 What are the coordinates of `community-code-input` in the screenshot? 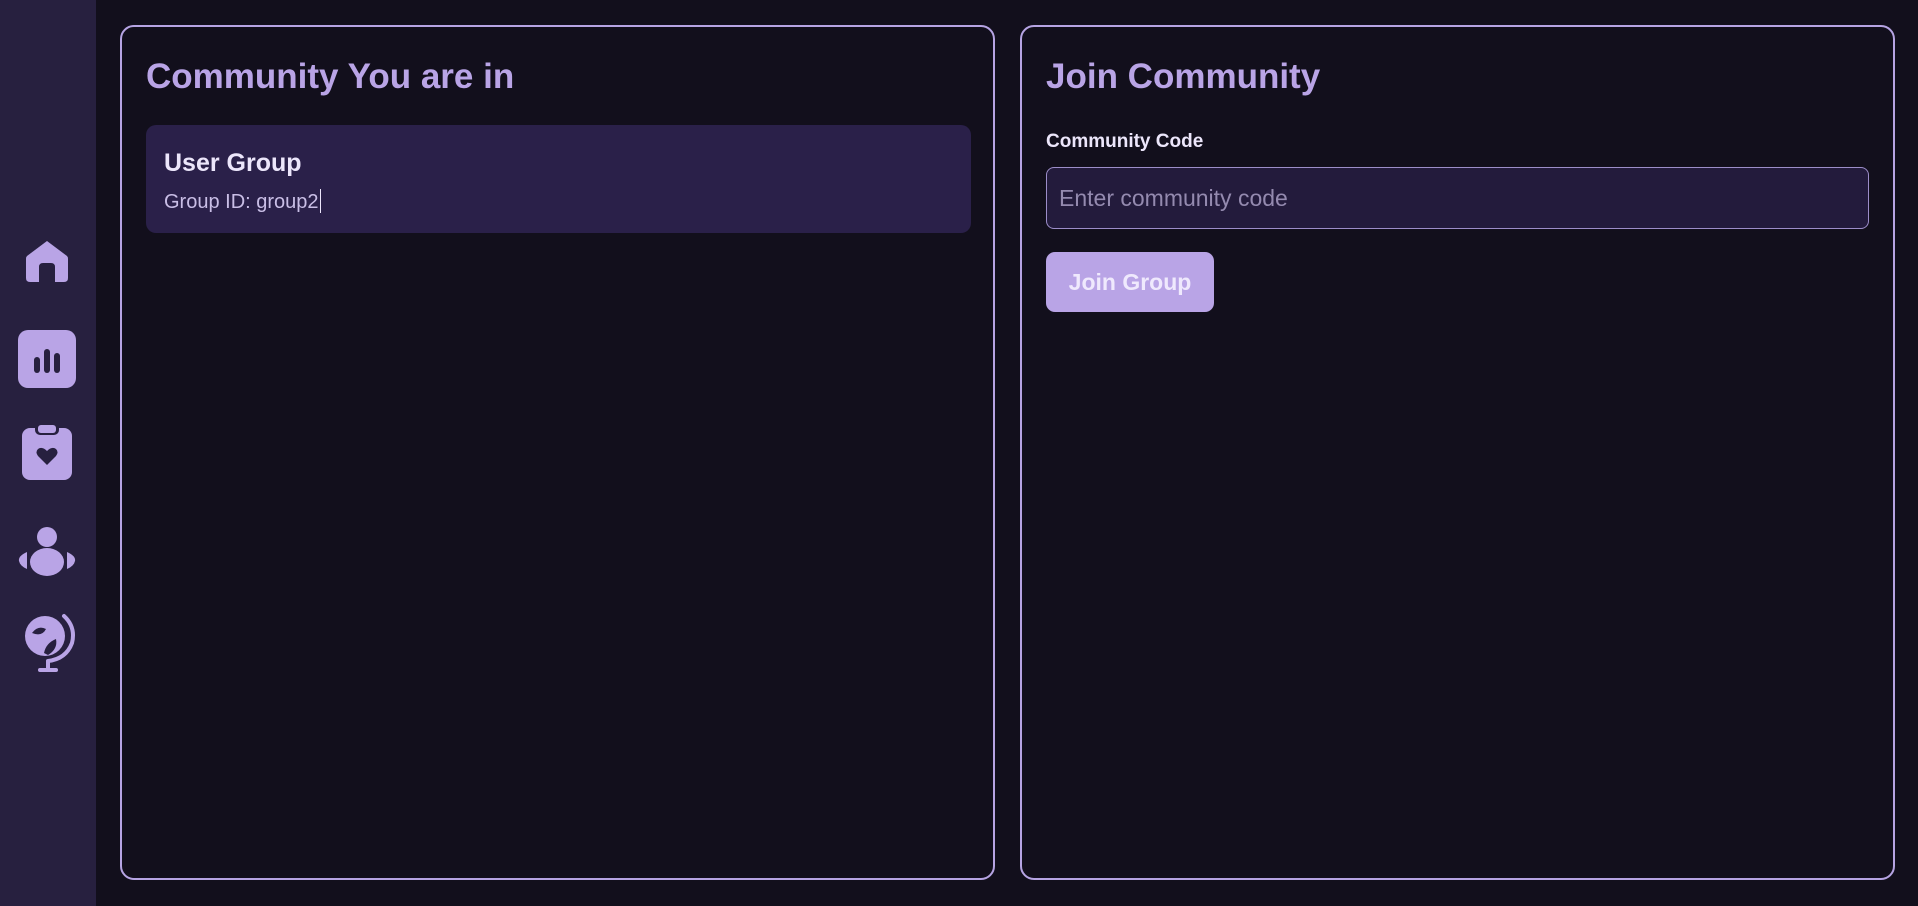 It's located at (1457, 198).